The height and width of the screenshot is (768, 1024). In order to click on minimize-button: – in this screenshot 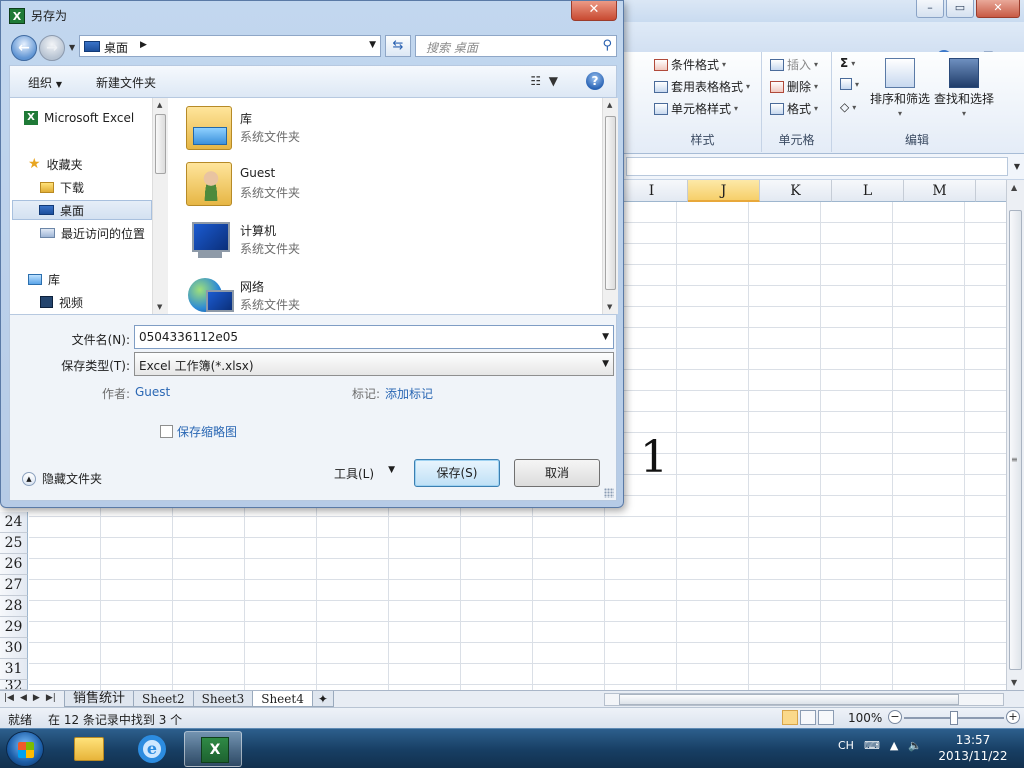, I will do `click(930, 9)`.